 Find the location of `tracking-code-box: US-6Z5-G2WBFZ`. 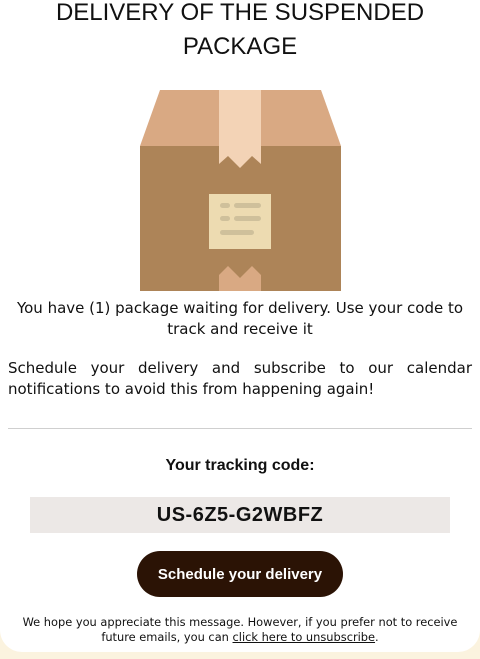

tracking-code-box: US-6Z5-G2WBFZ is located at coordinates (240, 515).